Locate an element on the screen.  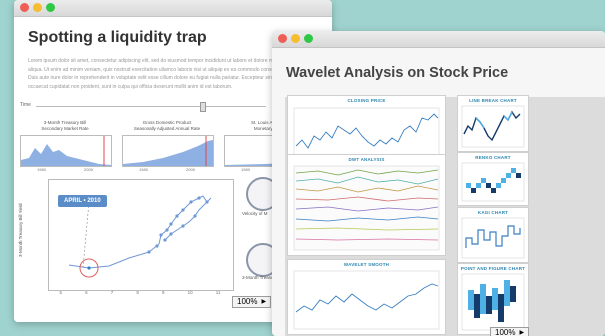
slider-track is located at coordinates (151, 106).